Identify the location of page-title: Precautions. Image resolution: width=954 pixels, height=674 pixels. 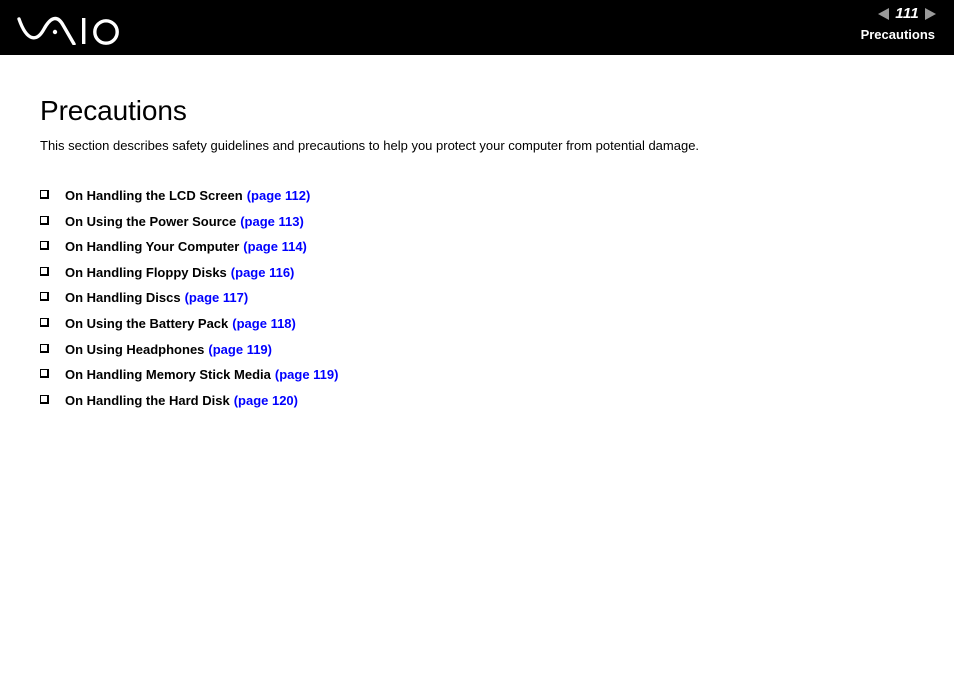
(113, 110).